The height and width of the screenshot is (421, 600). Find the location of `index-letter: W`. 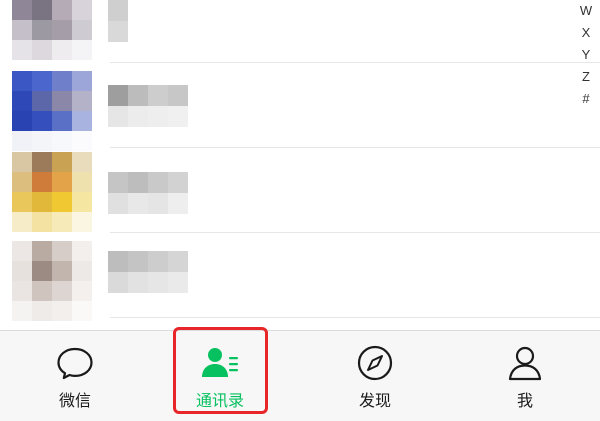

index-letter: W is located at coordinates (586, 11).